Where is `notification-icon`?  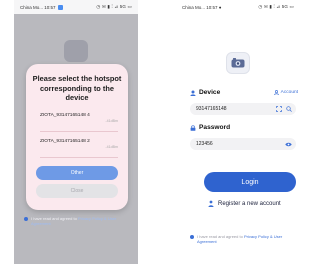
notification-icon is located at coordinates (60, 7).